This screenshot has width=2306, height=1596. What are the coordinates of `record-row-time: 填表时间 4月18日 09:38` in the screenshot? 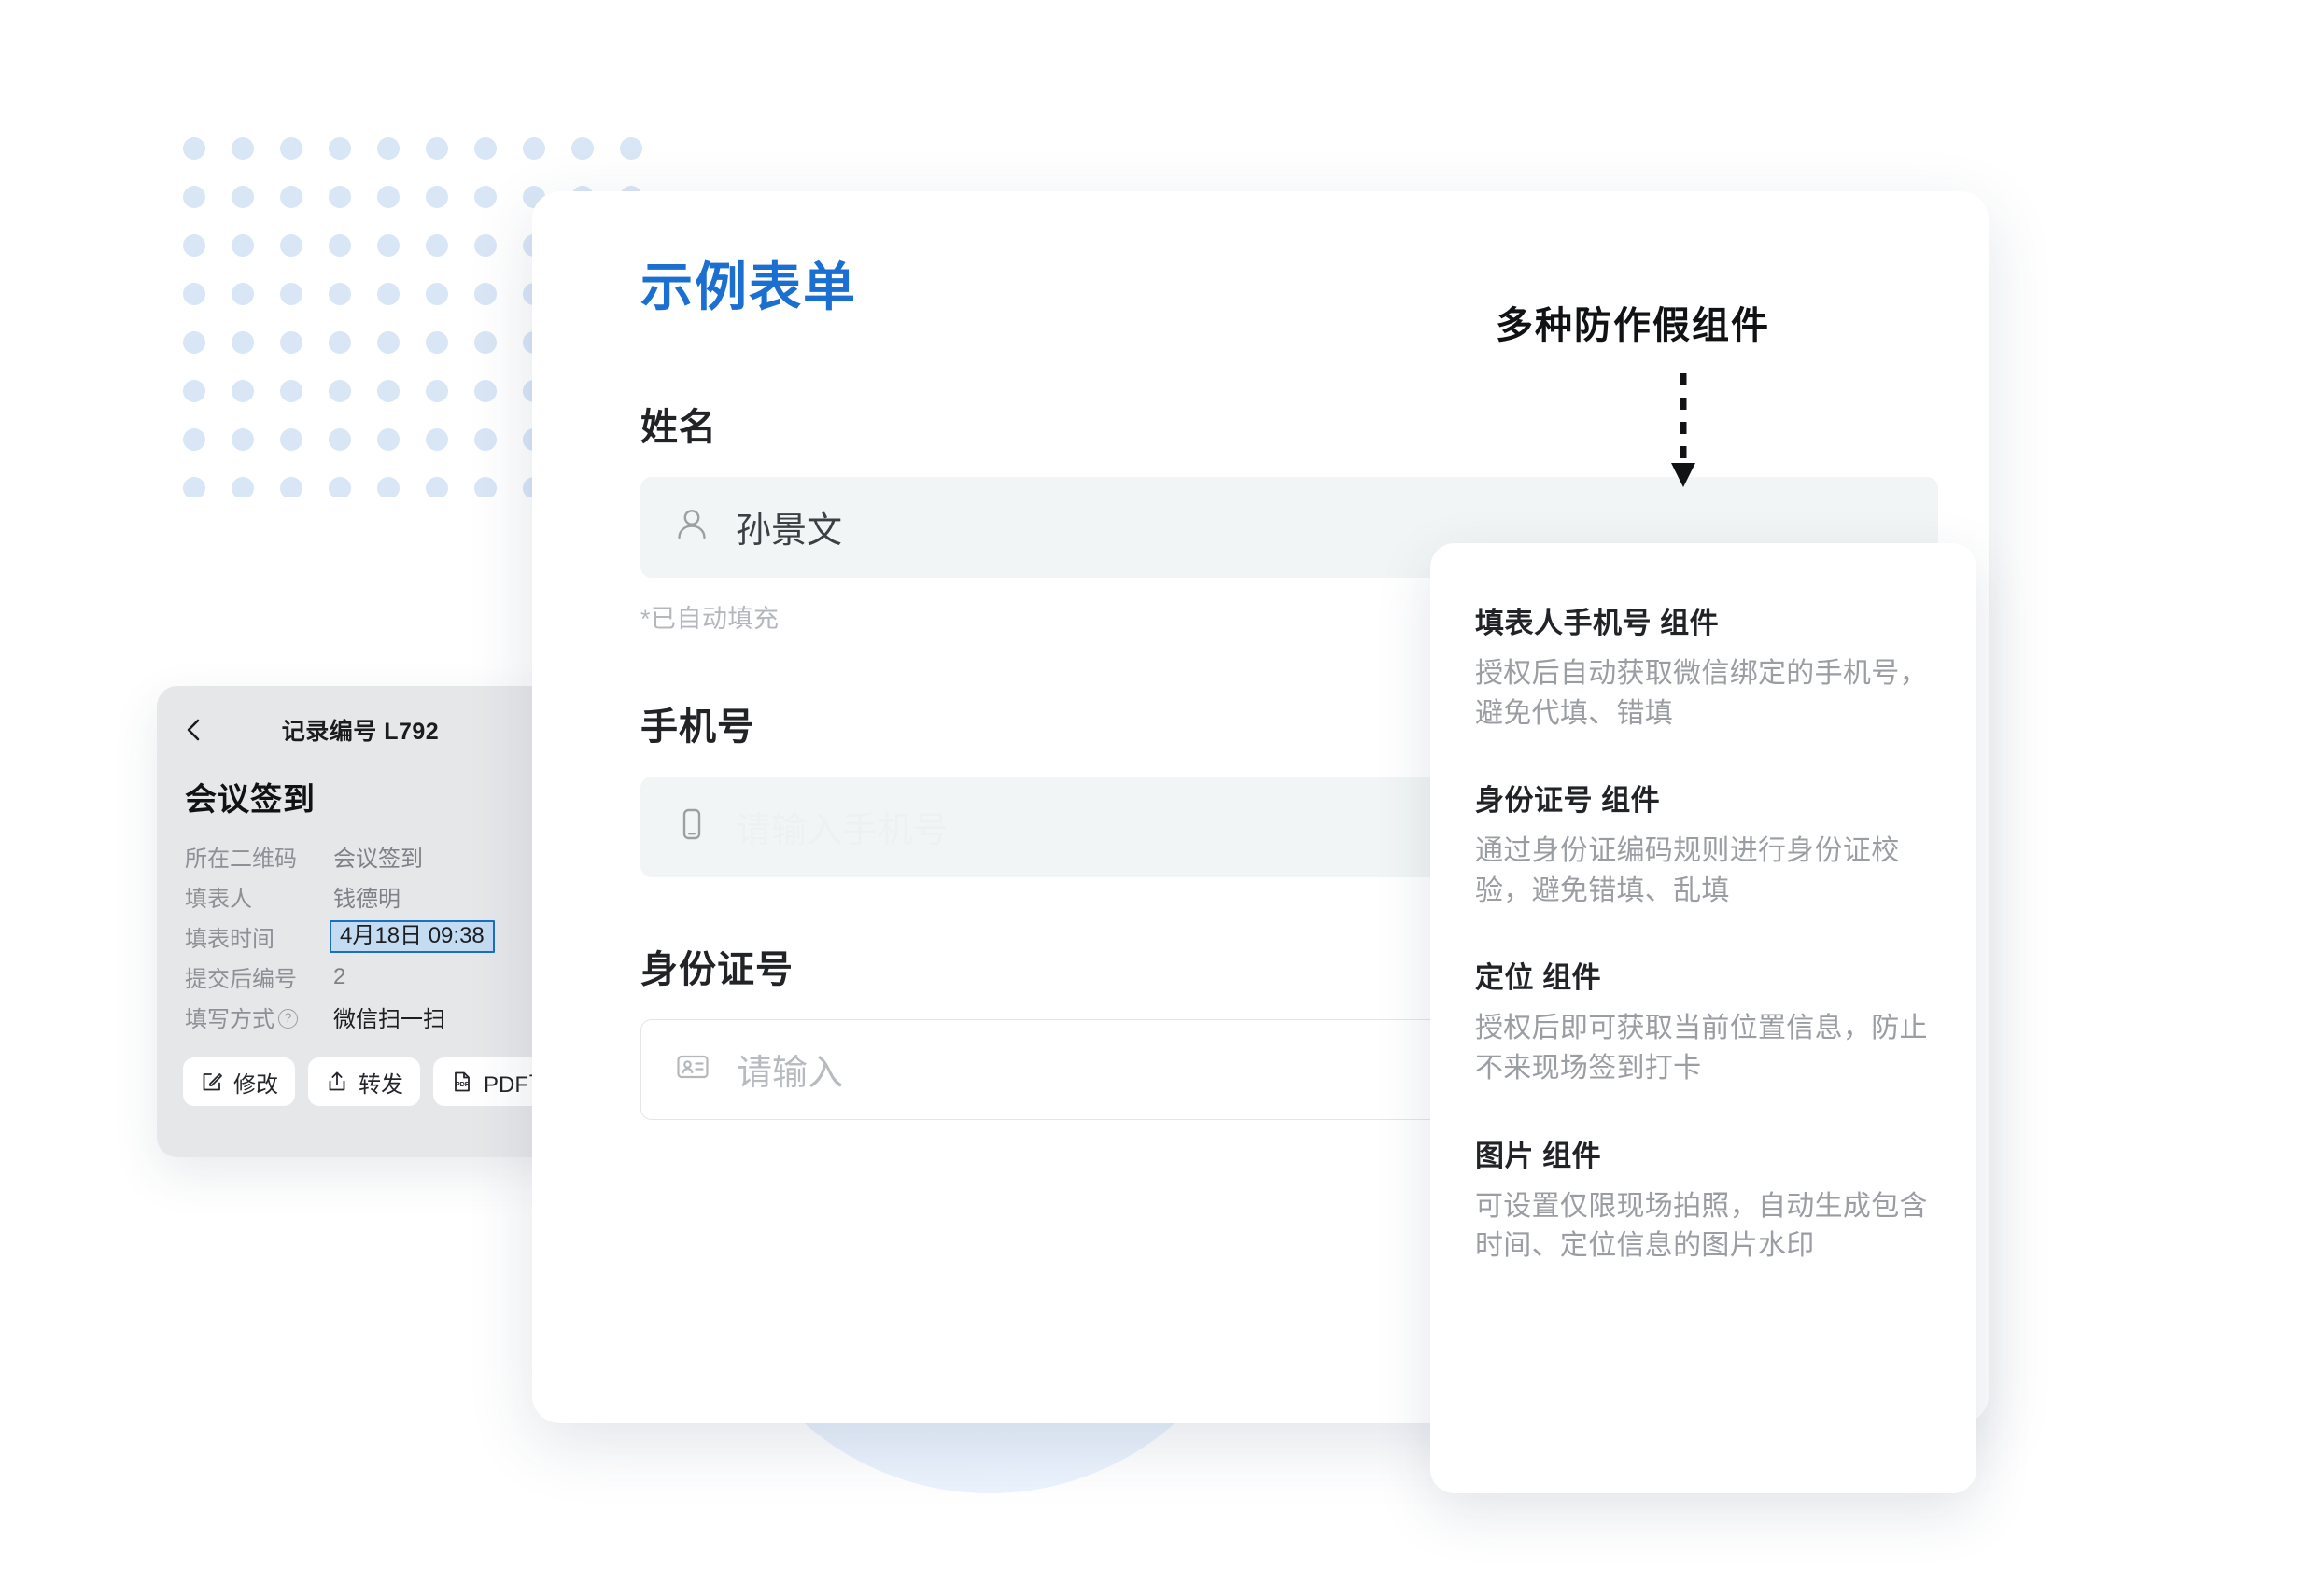 It's located at (371, 937).